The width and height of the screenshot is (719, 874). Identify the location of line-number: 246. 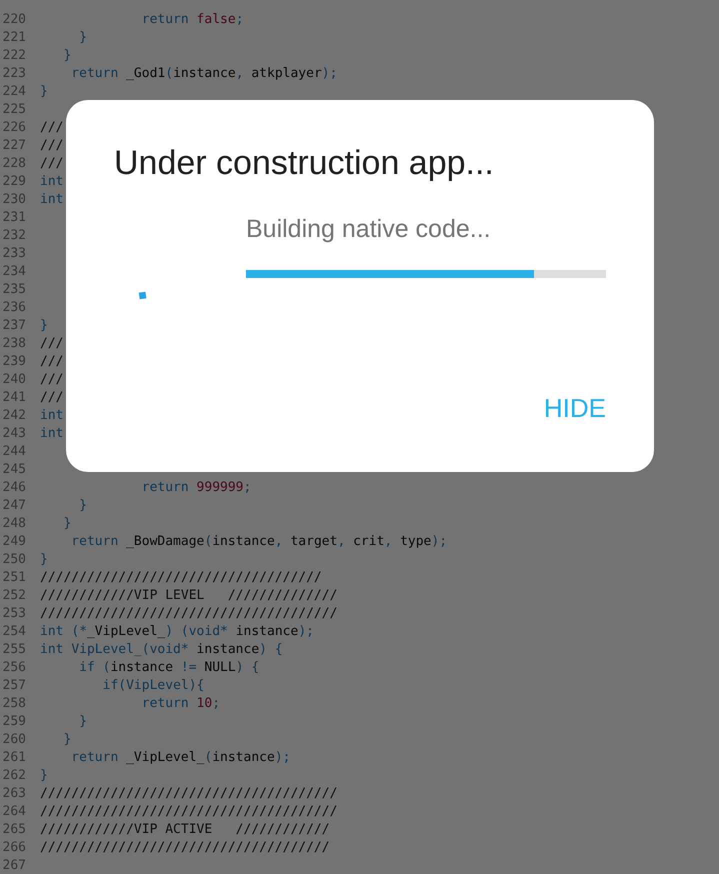
(14, 488).